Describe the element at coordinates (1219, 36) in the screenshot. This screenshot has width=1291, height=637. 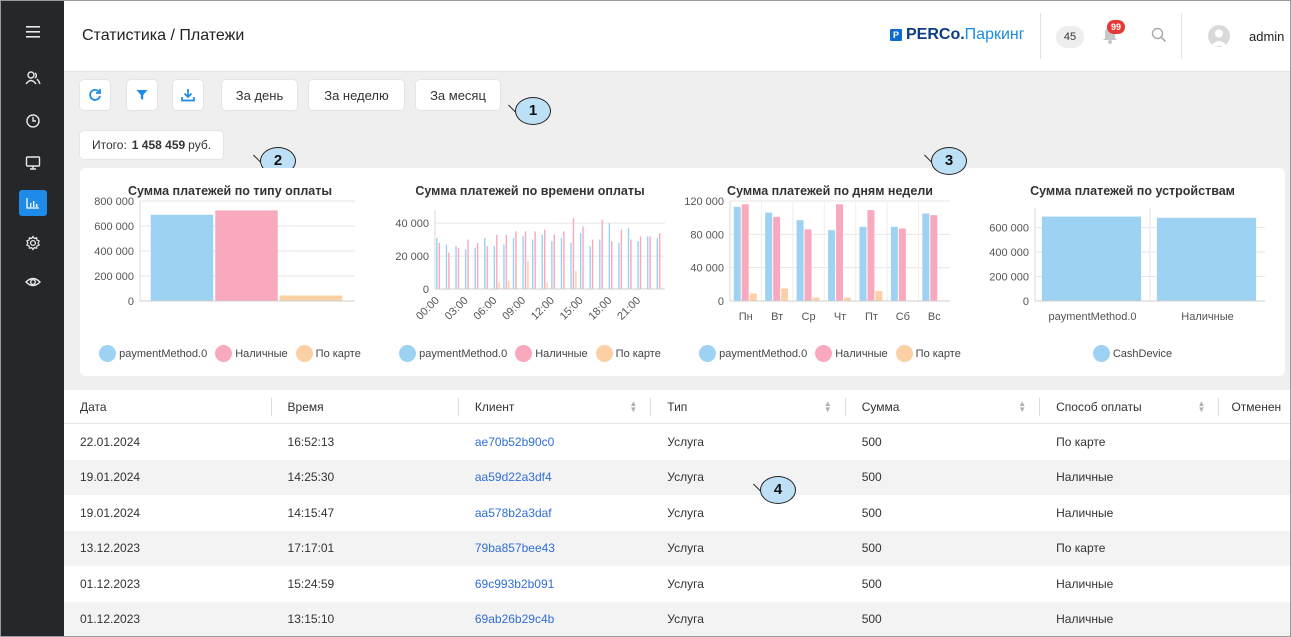
I see `avatar` at that location.